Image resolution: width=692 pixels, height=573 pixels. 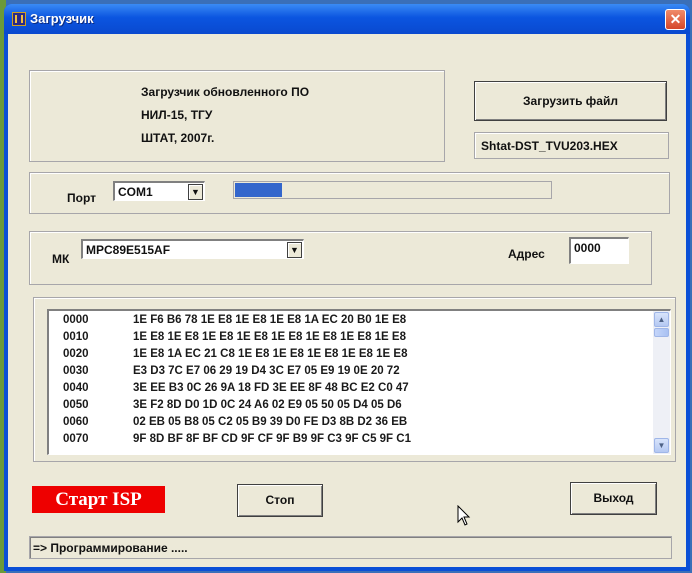 I want to click on progress-bar, so click(x=392, y=190).